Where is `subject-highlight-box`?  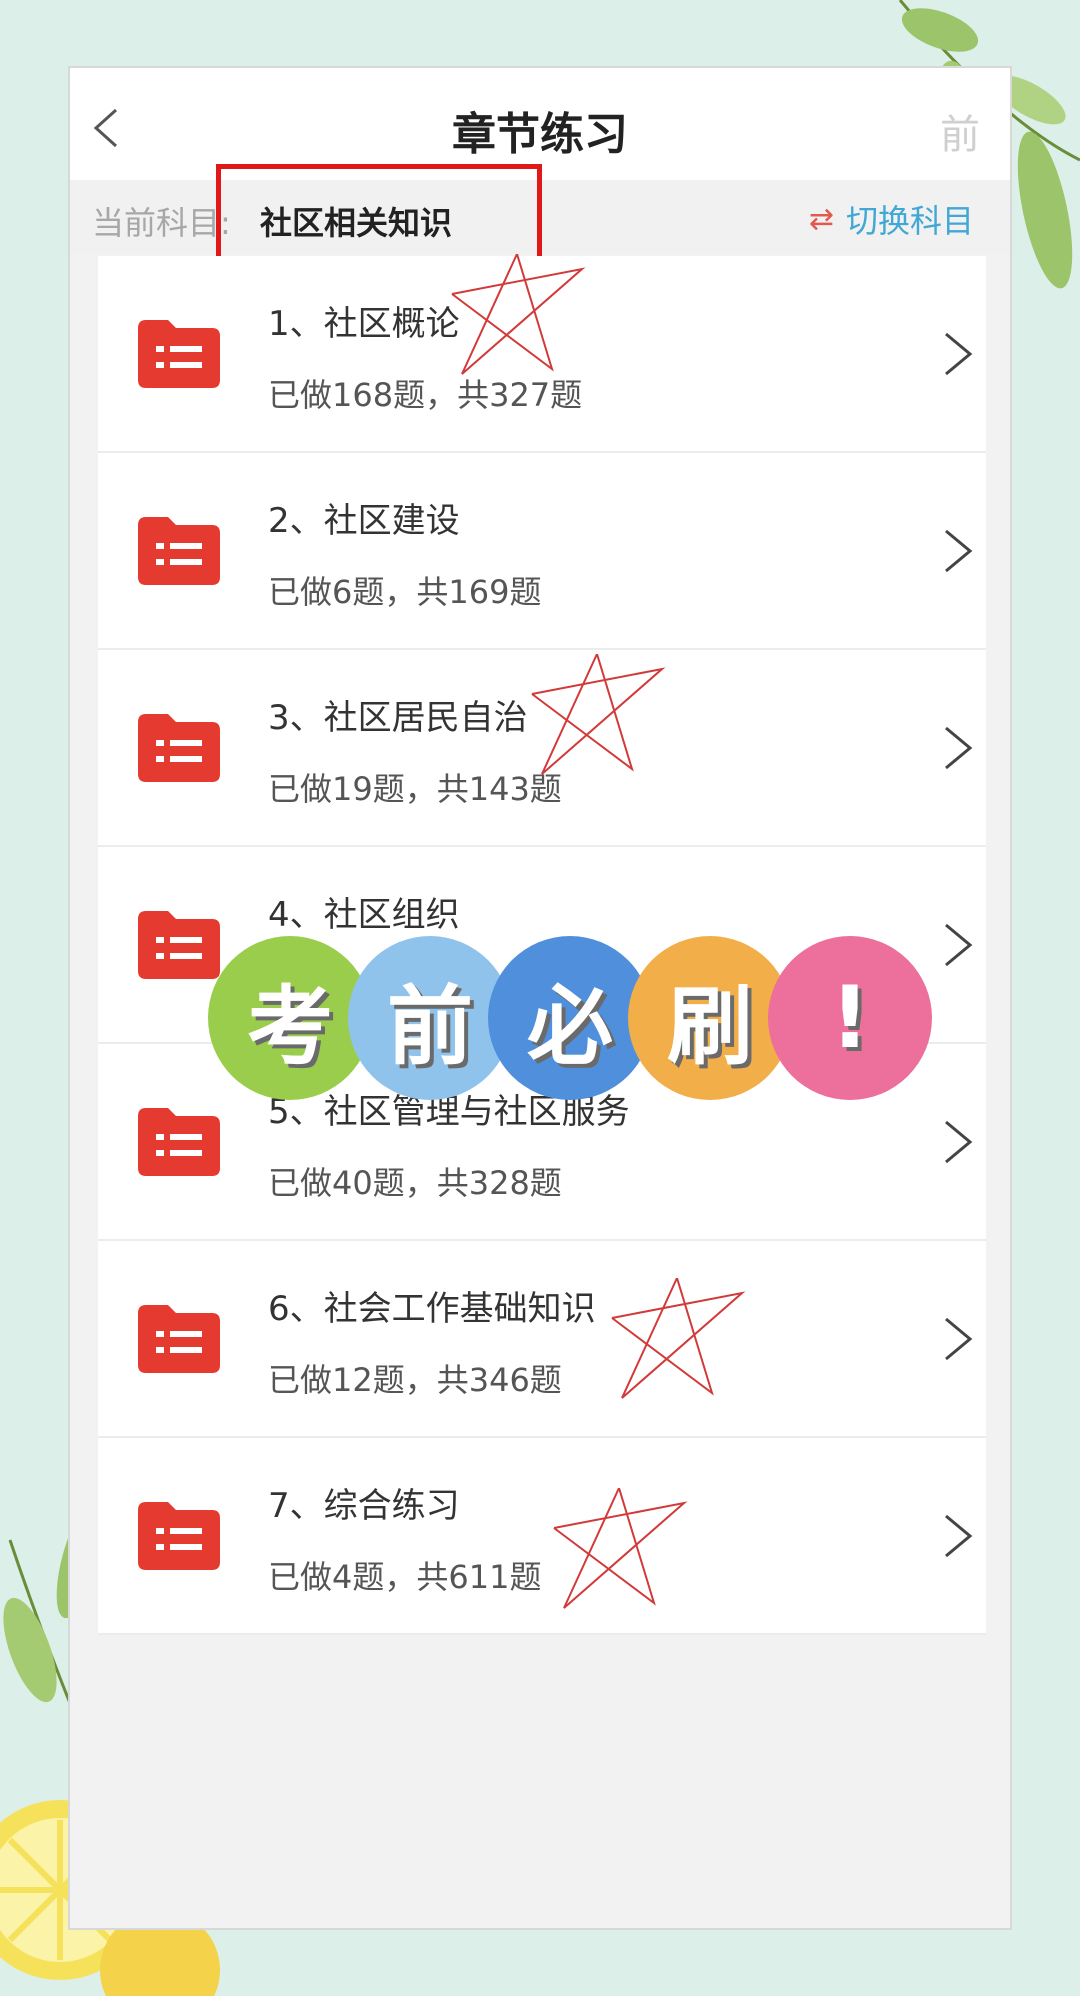
subject-highlight-box is located at coordinates (379, 213).